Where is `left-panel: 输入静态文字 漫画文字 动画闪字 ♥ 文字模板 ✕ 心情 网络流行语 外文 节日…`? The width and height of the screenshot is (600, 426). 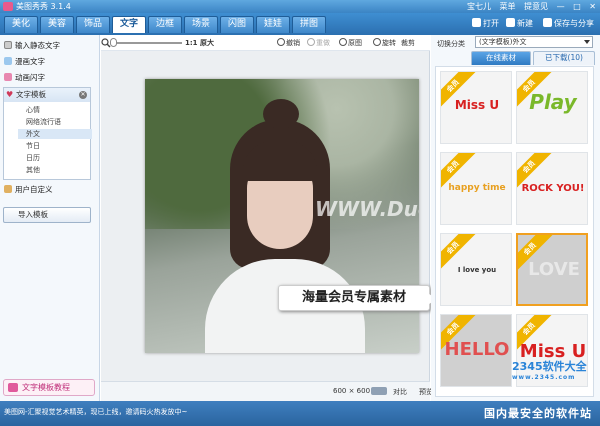
left-panel: 输入静态文字 漫画文字 动画闪字 ♥ 文字模板 ✕ 心情 网络流行语 外文 节日… is located at coordinates (50, 218).